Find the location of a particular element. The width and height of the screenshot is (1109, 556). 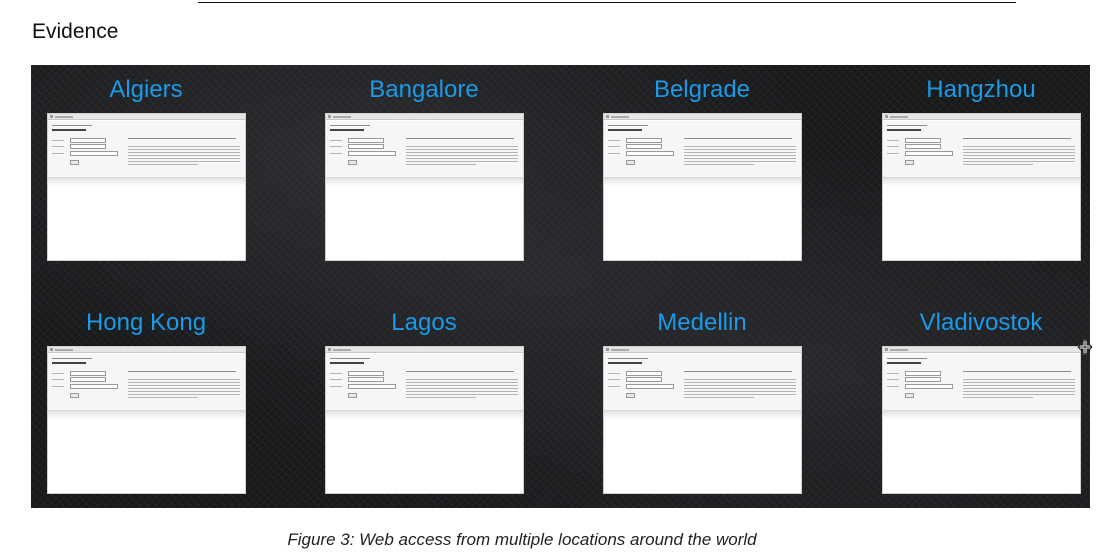

city-label-vladivostok: Vladivostok is located at coordinates (981, 322).